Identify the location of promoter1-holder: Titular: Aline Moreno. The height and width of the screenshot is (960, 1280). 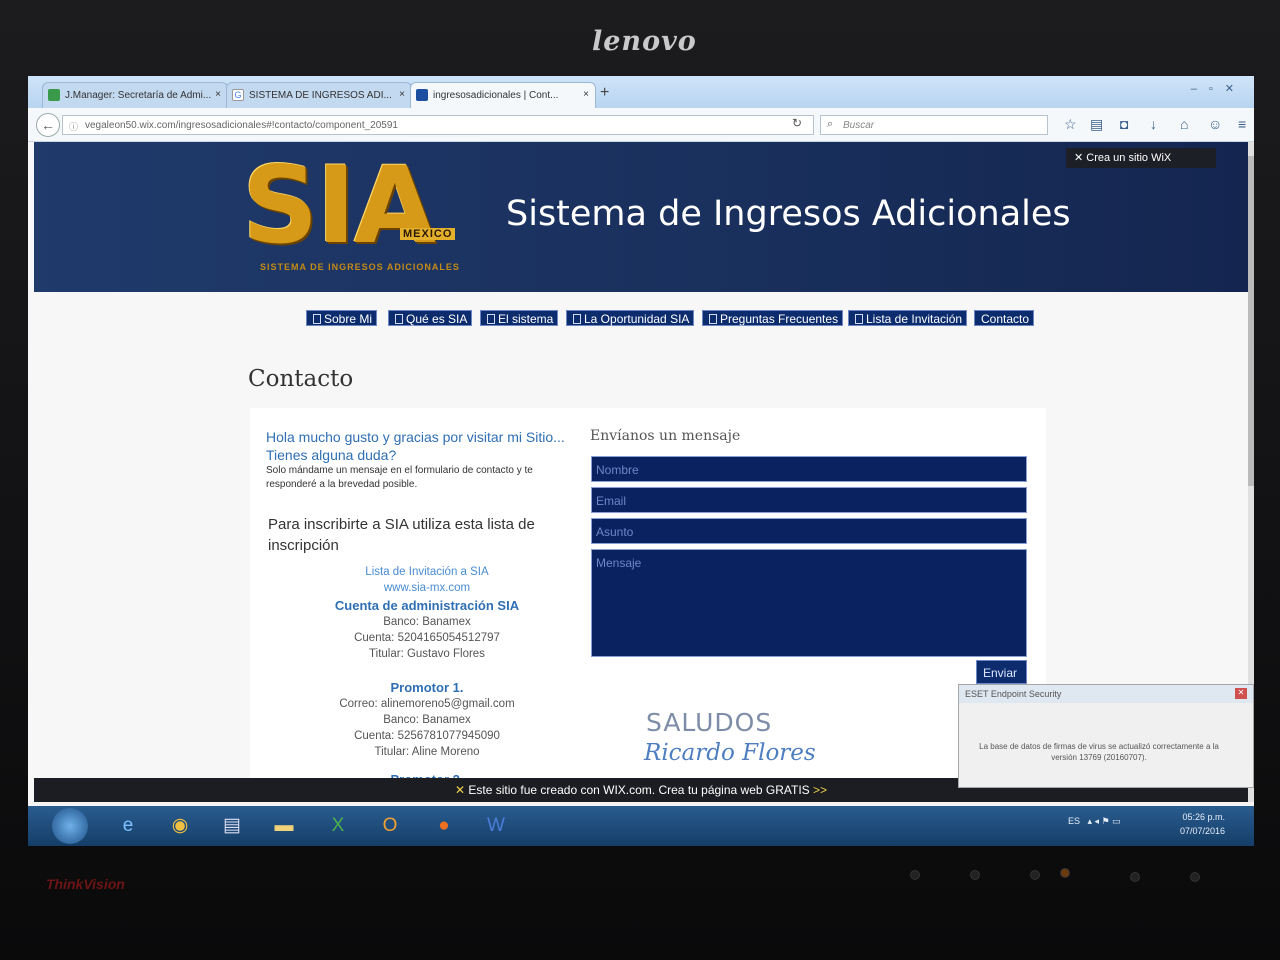
(427, 752).